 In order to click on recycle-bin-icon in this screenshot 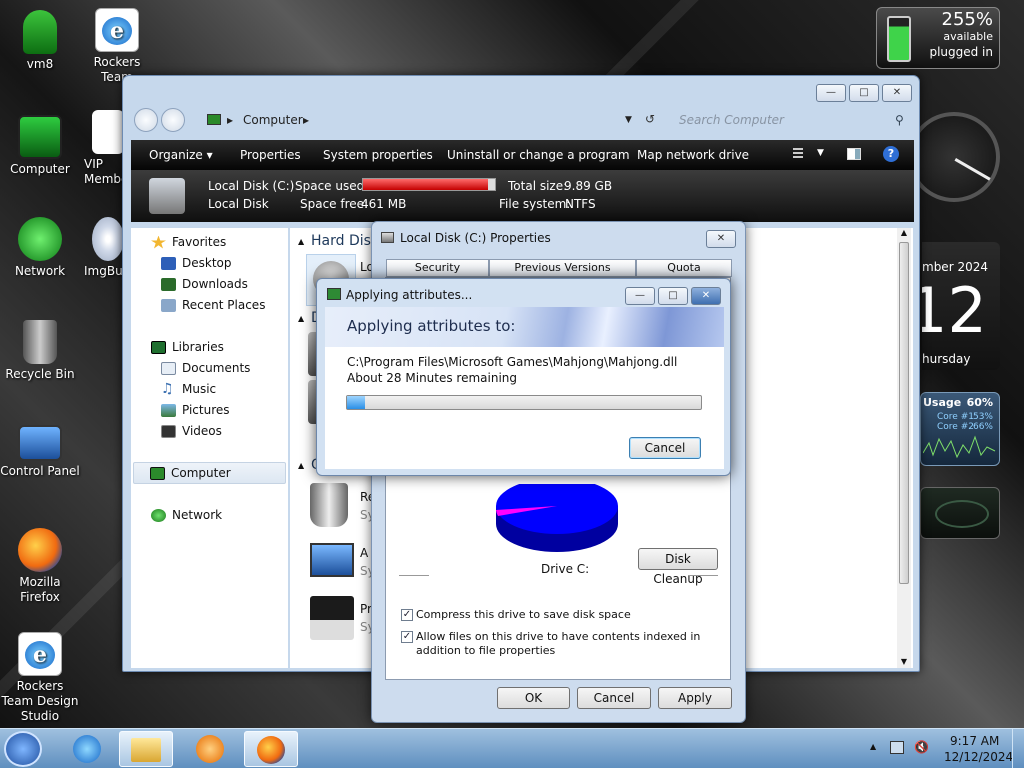, I will do `click(329, 505)`.